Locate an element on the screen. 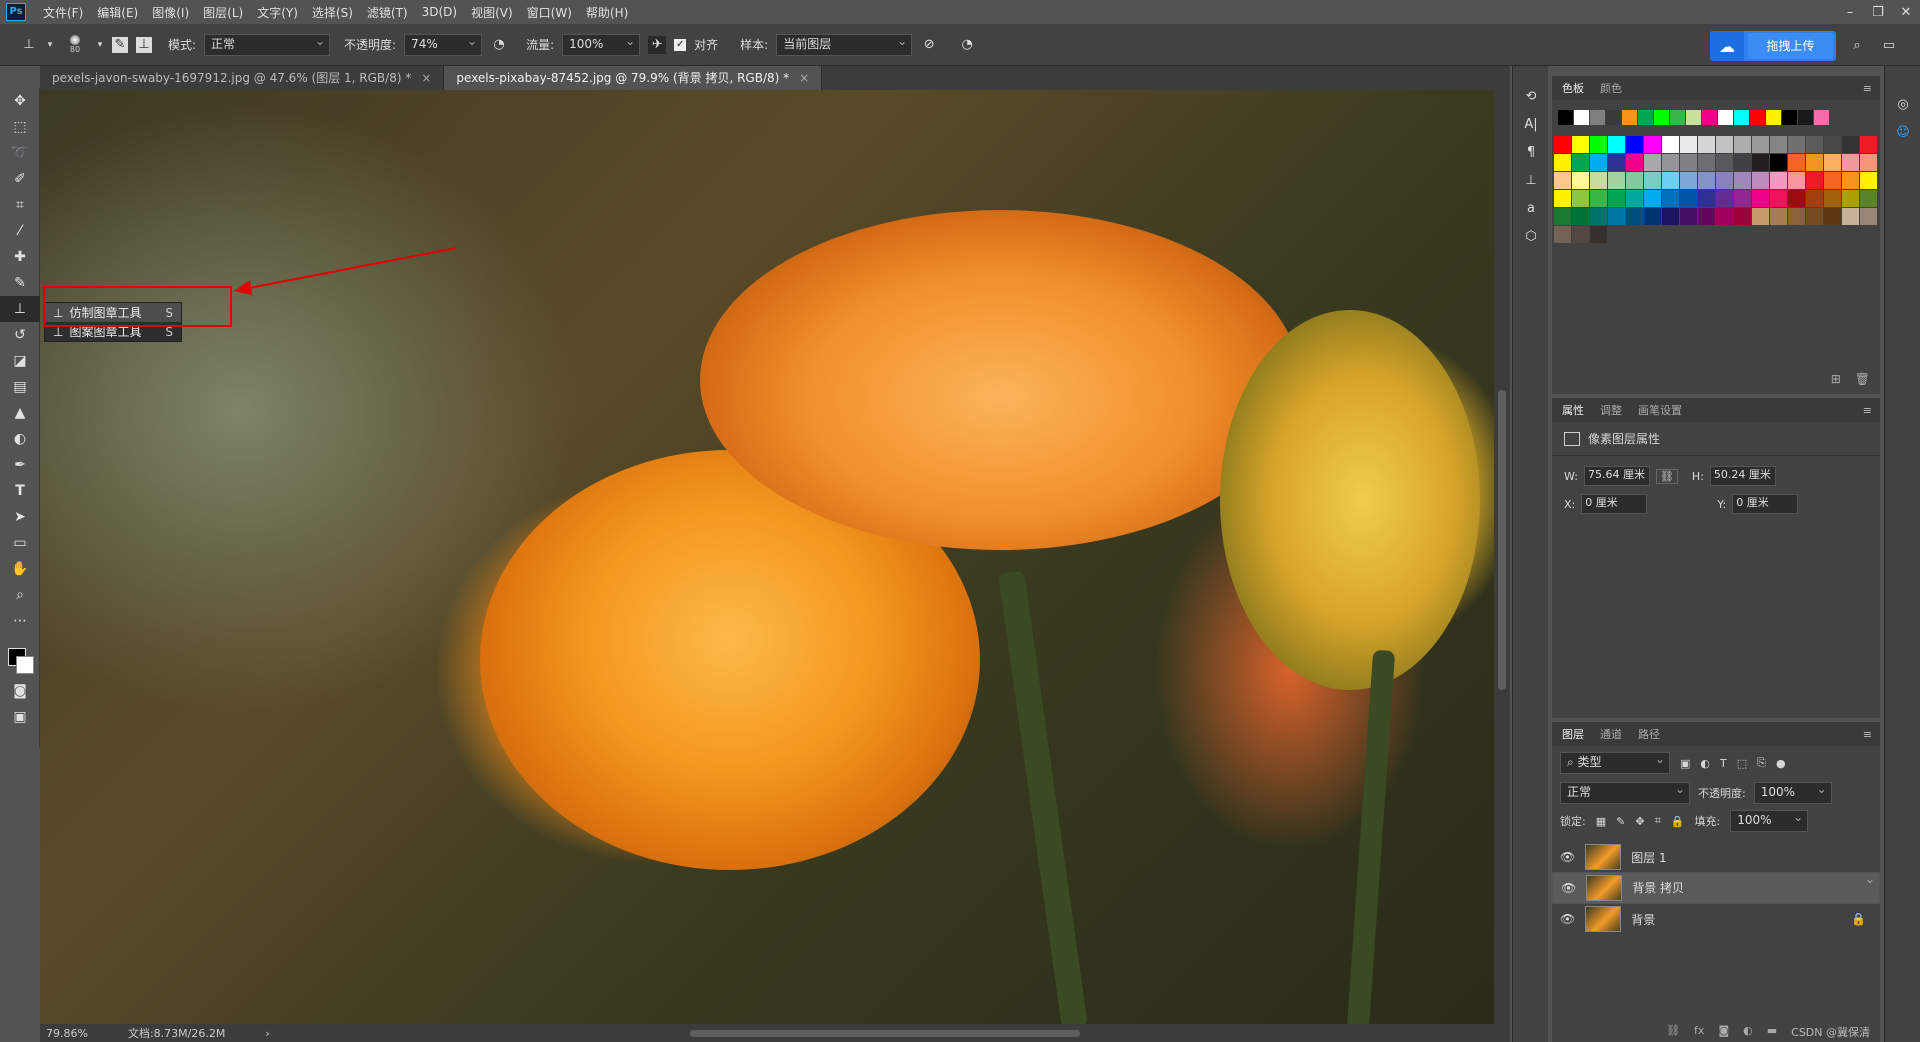 This screenshot has width=1920, height=1042. marquee-tool-icon: ⬚ is located at coordinates (20, 127).